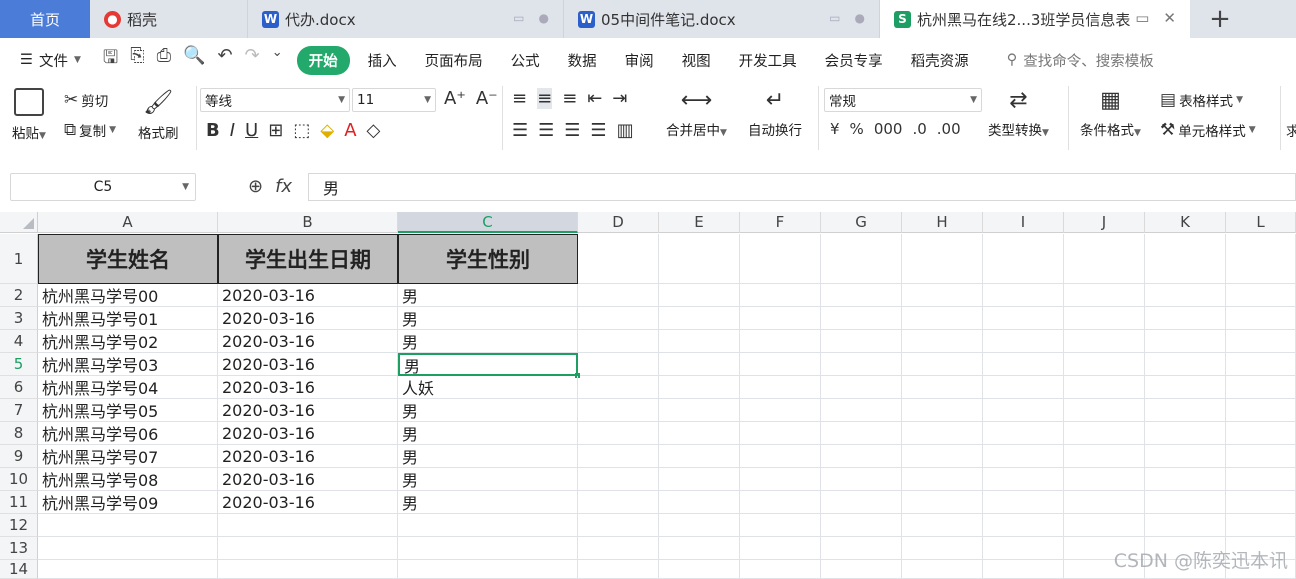 The height and width of the screenshot is (579, 1296). Describe the element at coordinates (919, 129) in the screenshot. I see `increase-decimal-icon: .0` at that location.